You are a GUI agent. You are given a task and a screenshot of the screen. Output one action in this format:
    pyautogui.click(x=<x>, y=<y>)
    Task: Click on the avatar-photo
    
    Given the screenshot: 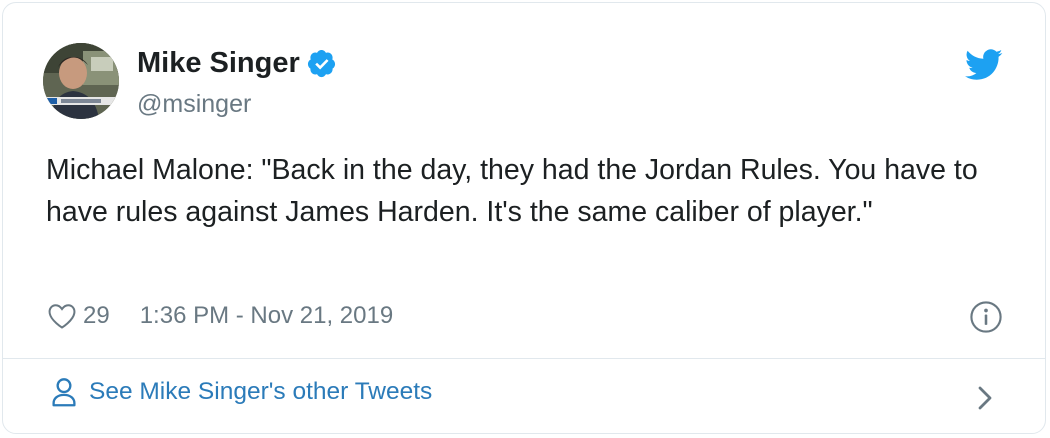 What is the action you would take?
    pyautogui.click(x=81, y=81)
    